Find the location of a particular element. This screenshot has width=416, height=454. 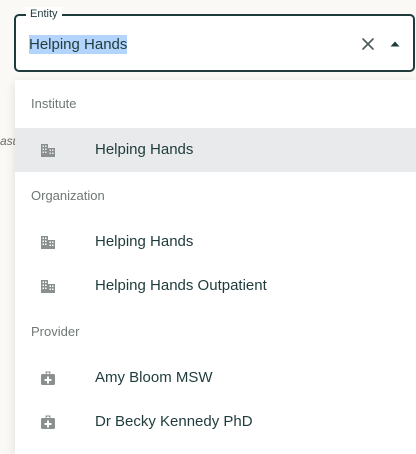

close-icon is located at coordinates (368, 44).